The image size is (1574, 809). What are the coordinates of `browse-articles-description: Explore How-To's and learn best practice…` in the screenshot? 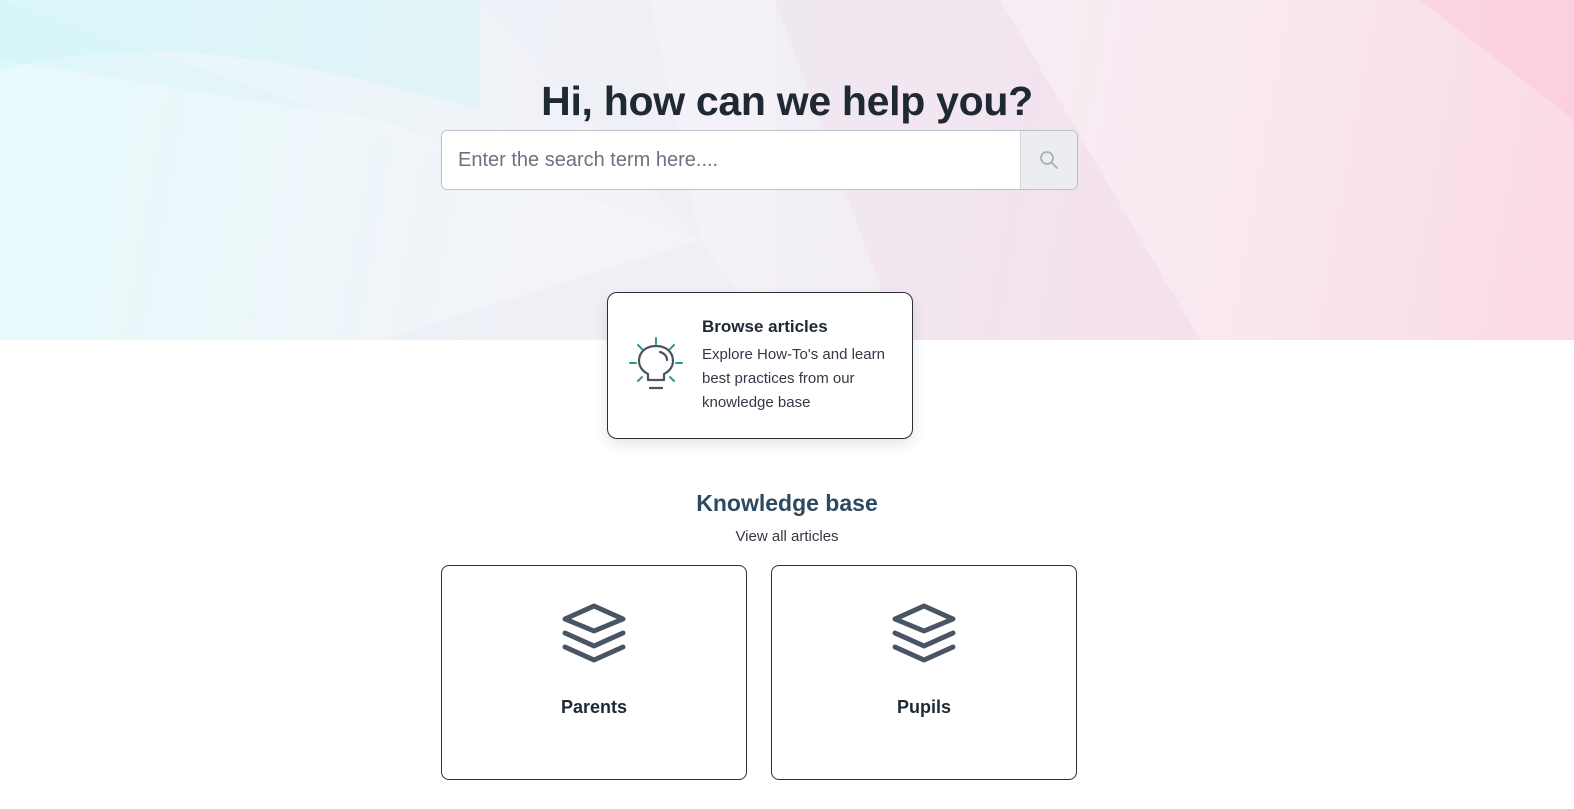 It's located at (793, 378).